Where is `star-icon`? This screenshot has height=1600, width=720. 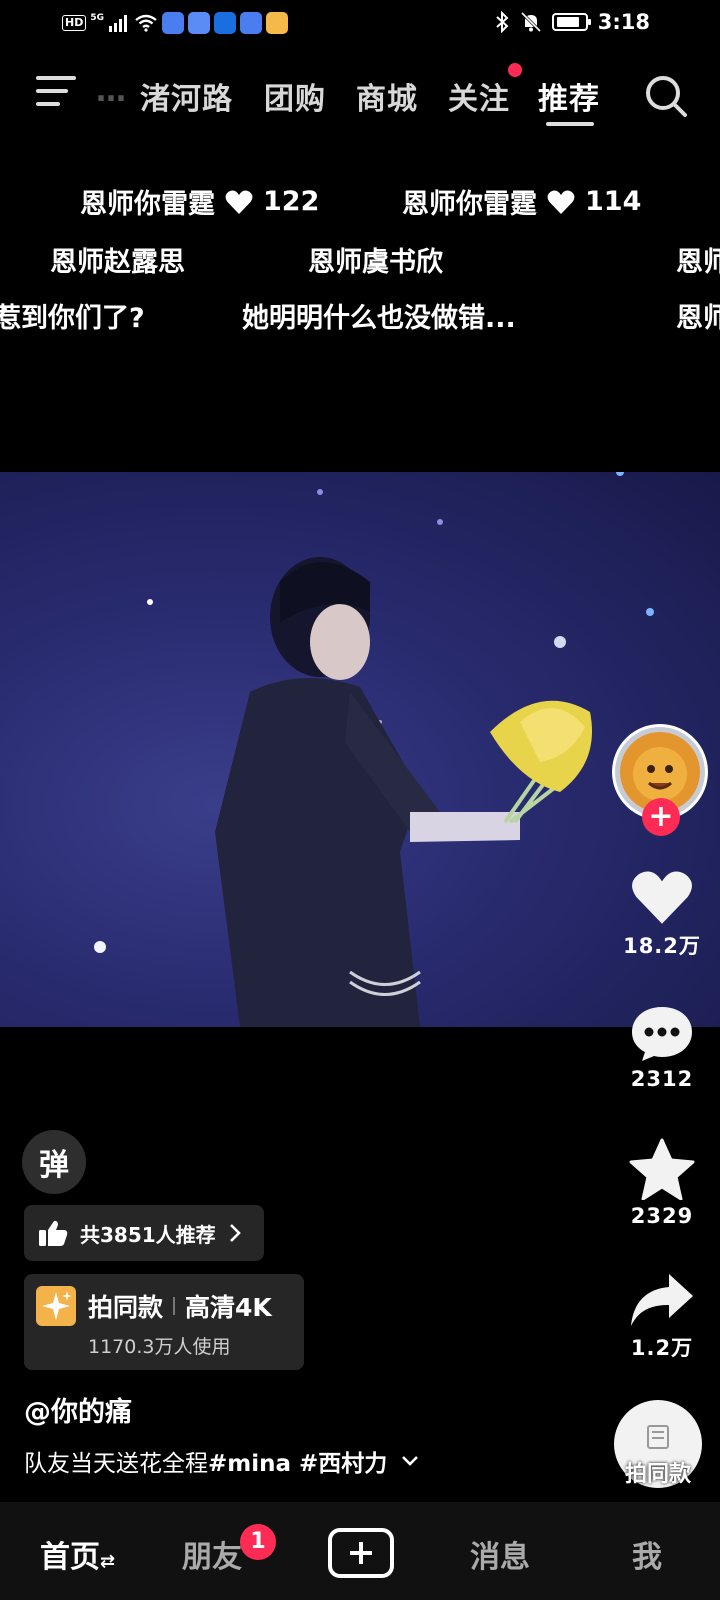 star-icon is located at coordinates (662, 1169).